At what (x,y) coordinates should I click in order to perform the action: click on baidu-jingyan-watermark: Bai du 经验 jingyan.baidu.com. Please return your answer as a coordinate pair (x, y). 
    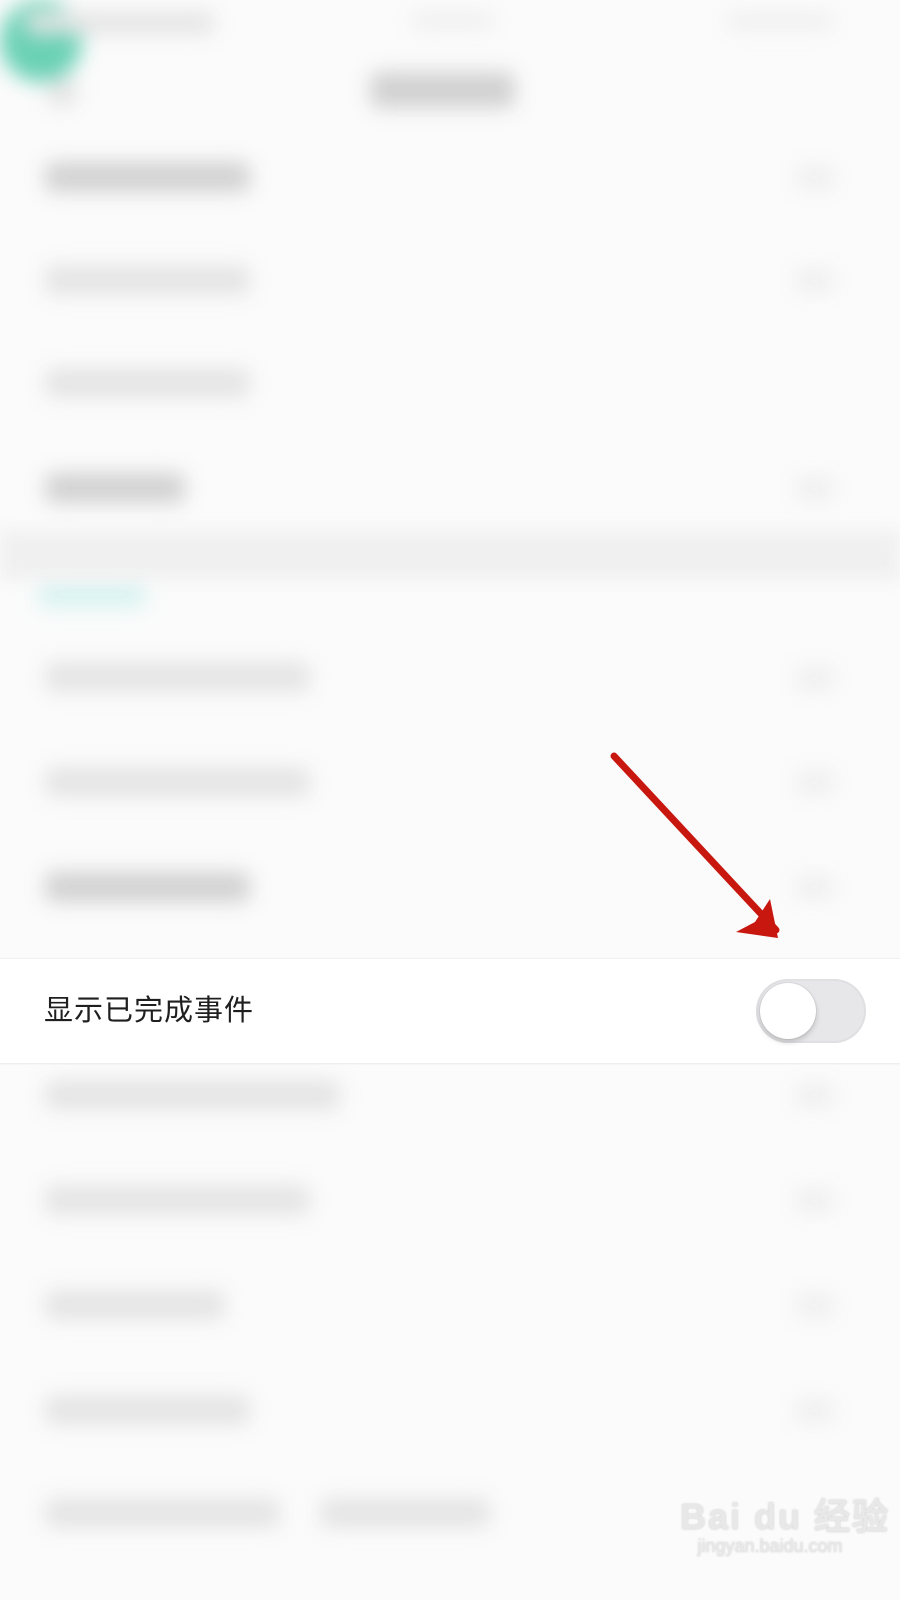
    Looking at the image, I should click on (785, 1528).